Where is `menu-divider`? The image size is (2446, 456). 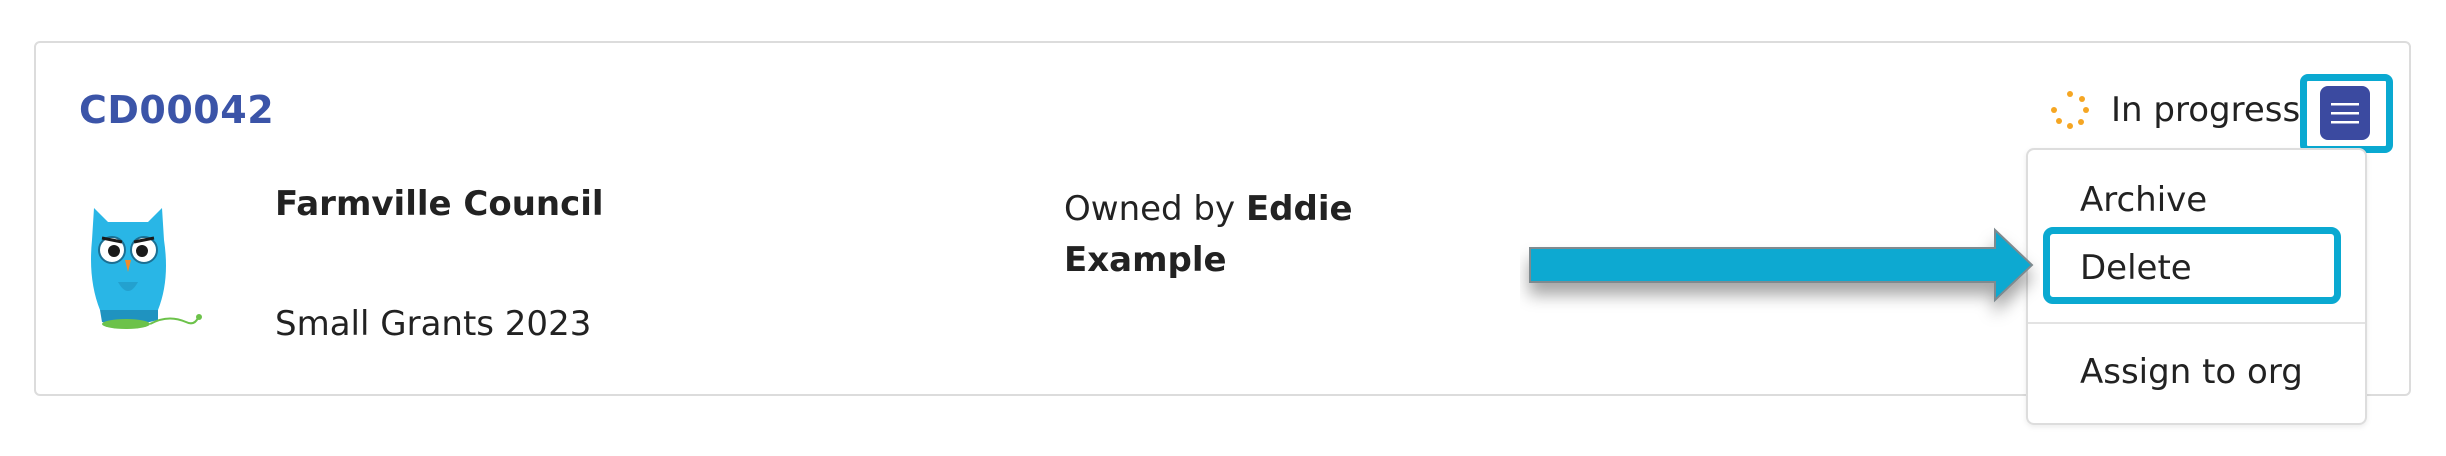 menu-divider is located at coordinates (2196, 323).